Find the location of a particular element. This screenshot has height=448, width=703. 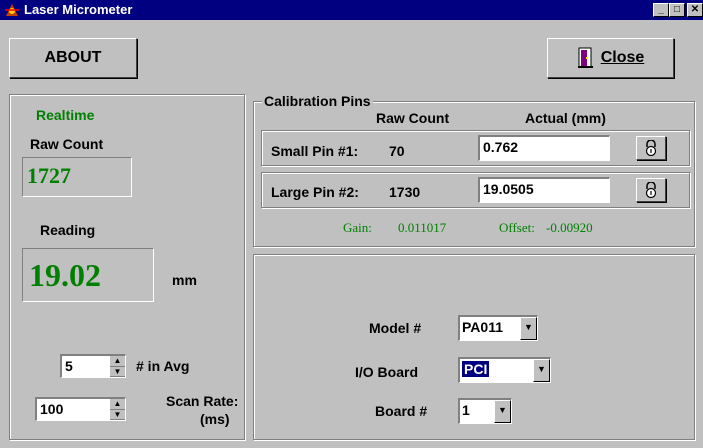

col-actual: Actual (mm) is located at coordinates (565, 118).